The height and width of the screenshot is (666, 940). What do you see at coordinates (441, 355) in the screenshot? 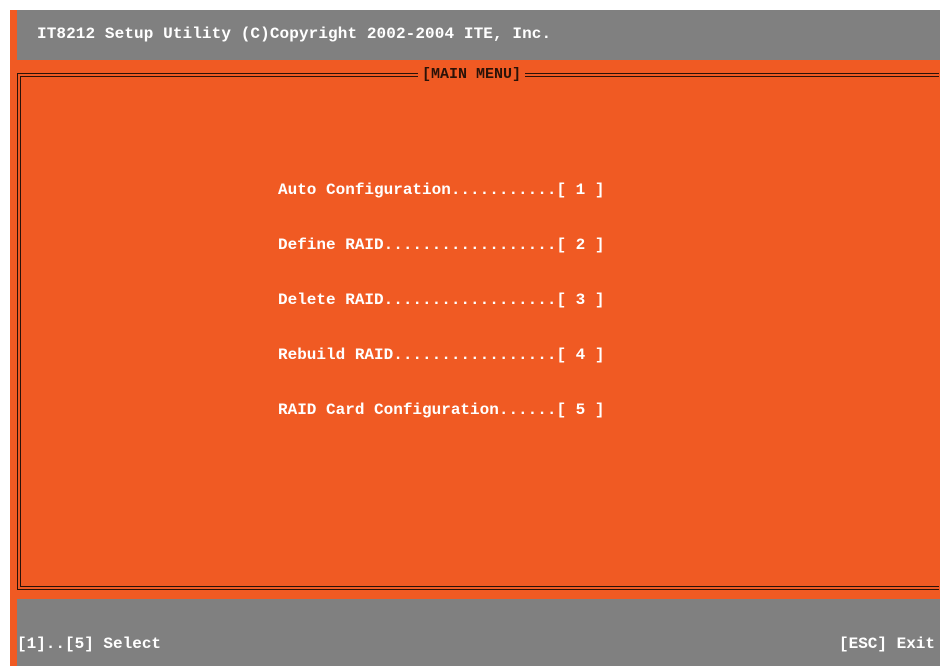
I see `menu-item-rebuild-raid: Rebuild RAID.................[ 4 ]` at bounding box center [441, 355].